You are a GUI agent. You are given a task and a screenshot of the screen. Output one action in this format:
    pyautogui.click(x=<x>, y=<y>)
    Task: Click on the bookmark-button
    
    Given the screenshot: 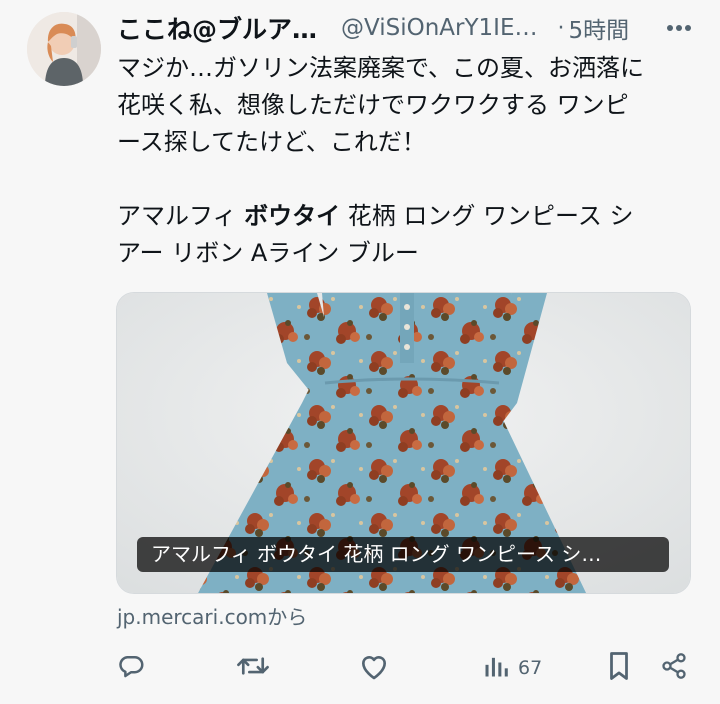 What is the action you would take?
    pyautogui.click(x=619, y=668)
    